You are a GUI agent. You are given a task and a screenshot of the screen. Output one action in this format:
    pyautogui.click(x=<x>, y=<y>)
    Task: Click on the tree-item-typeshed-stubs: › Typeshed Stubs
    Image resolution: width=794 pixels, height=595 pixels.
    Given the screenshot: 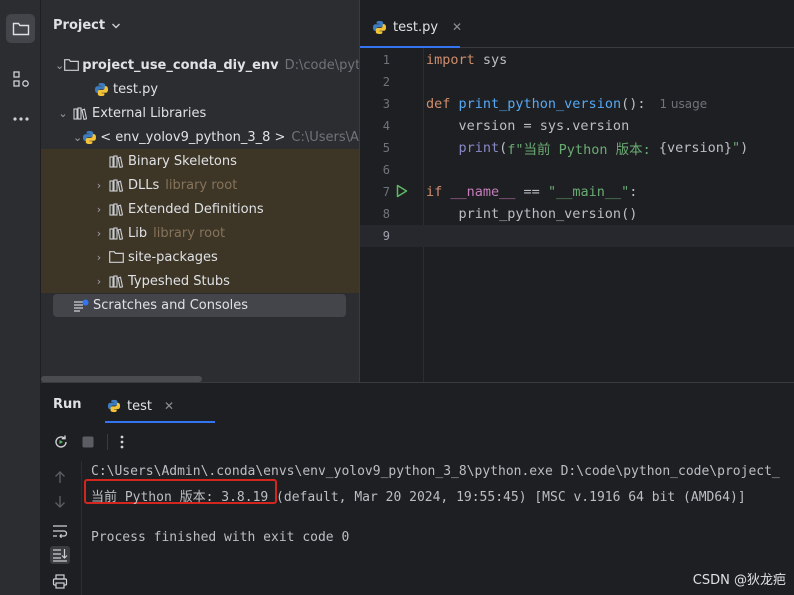 What is the action you would take?
    pyautogui.click(x=200, y=281)
    